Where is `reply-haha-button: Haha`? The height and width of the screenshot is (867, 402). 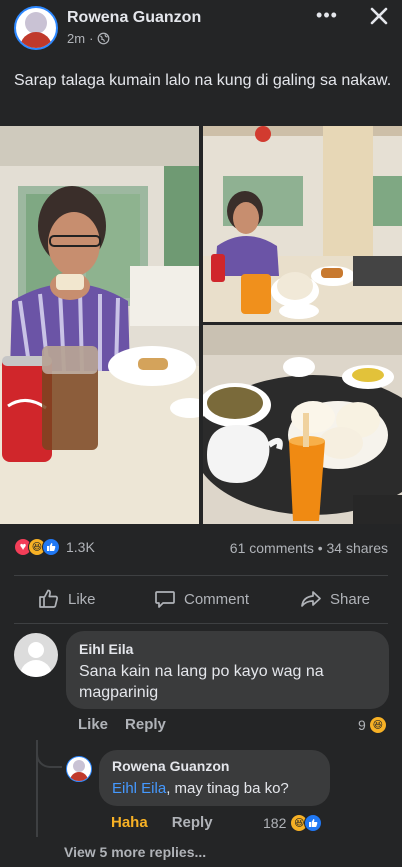
reply-haha-button: Haha is located at coordinates (129, 822).